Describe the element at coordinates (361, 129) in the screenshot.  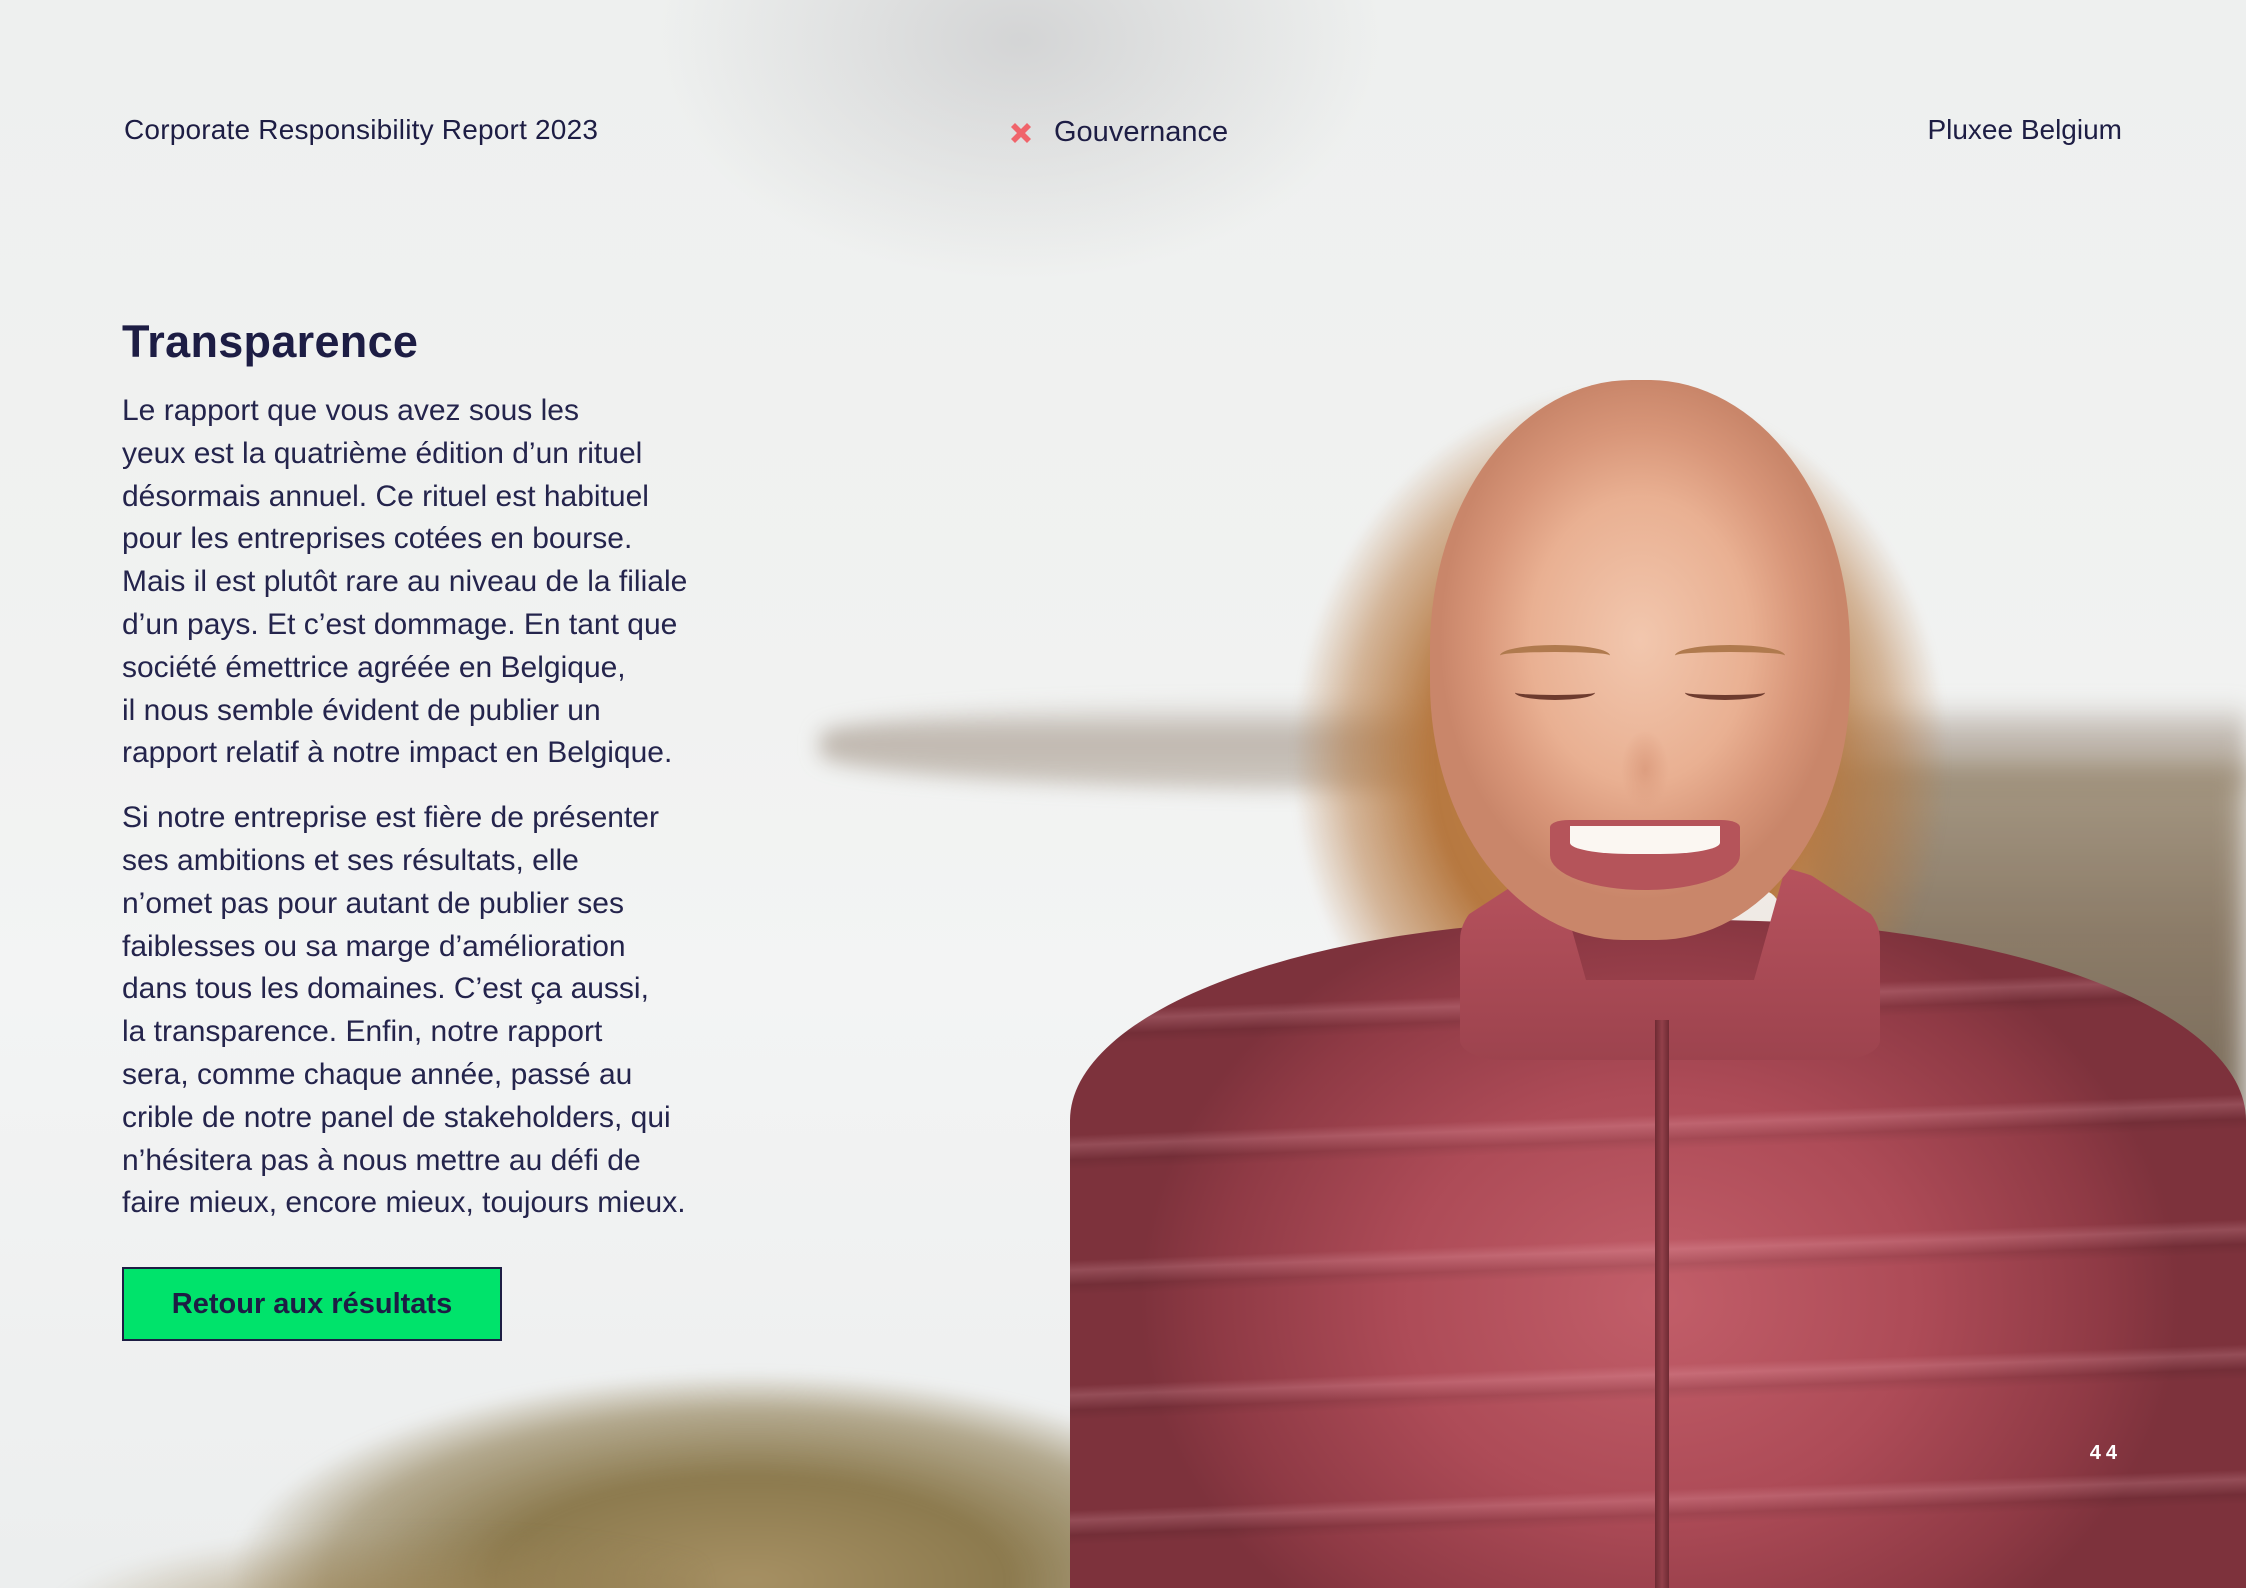
I see `running-title: Corporate Responsibility Report 2023` at that location.